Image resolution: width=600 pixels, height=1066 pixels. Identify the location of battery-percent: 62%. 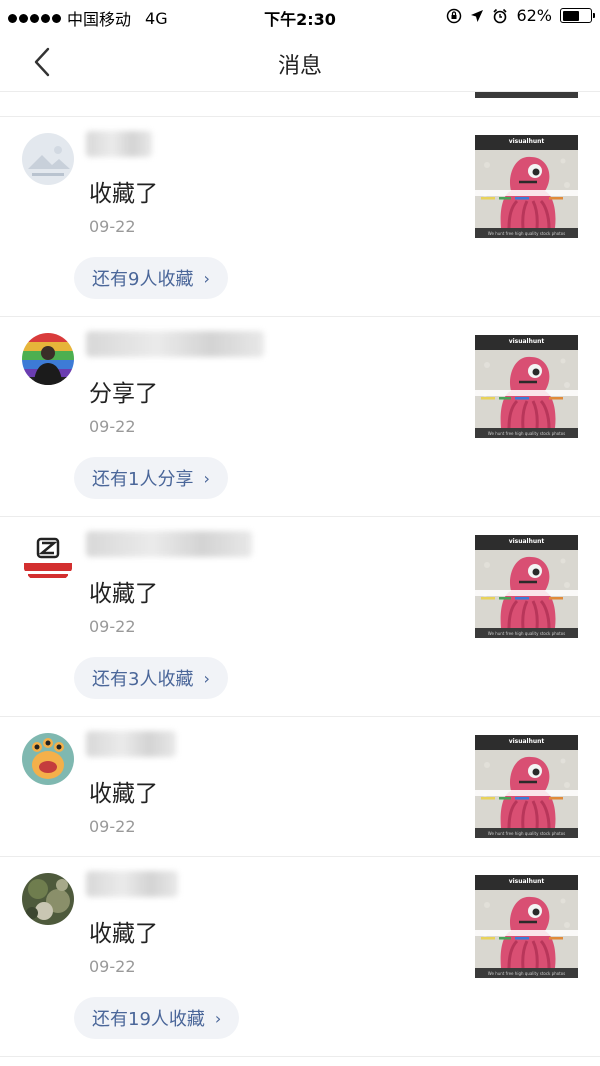
(534, 15).